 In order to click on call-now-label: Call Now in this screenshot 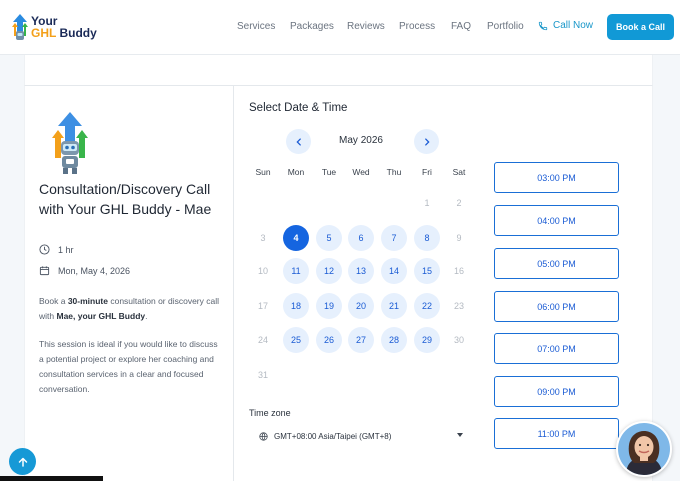, I will do `click(573, 25)`.